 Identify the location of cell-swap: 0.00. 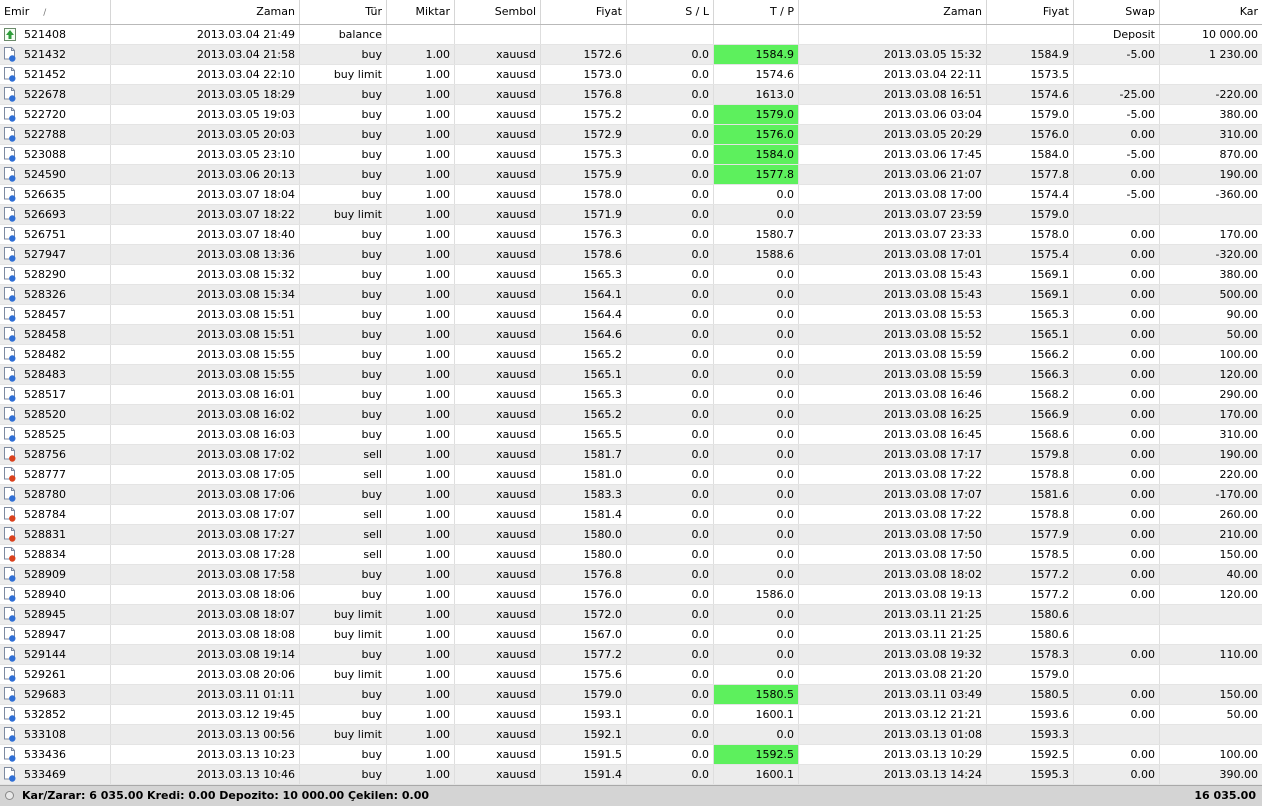
(1117, 294).